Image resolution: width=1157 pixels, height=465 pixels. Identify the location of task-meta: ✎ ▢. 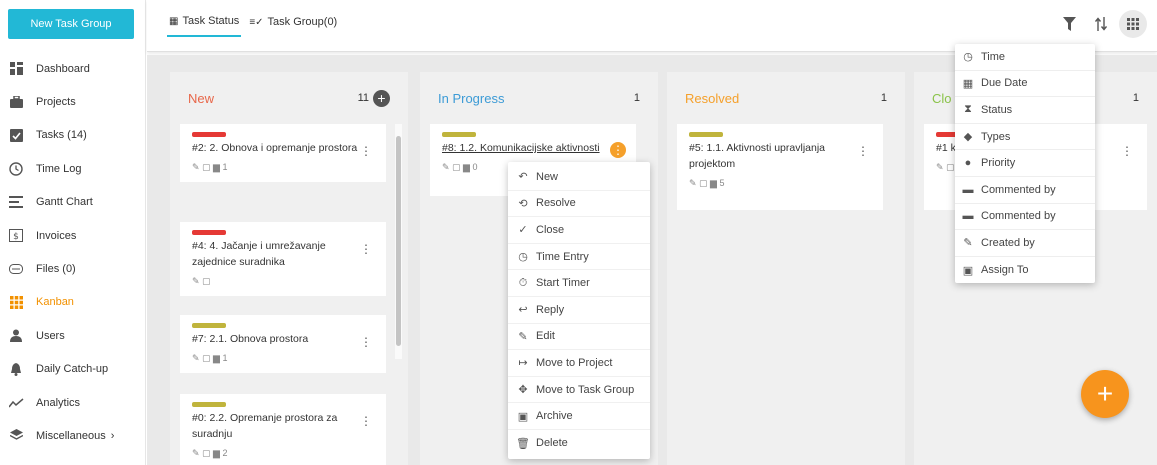
(201, 280).